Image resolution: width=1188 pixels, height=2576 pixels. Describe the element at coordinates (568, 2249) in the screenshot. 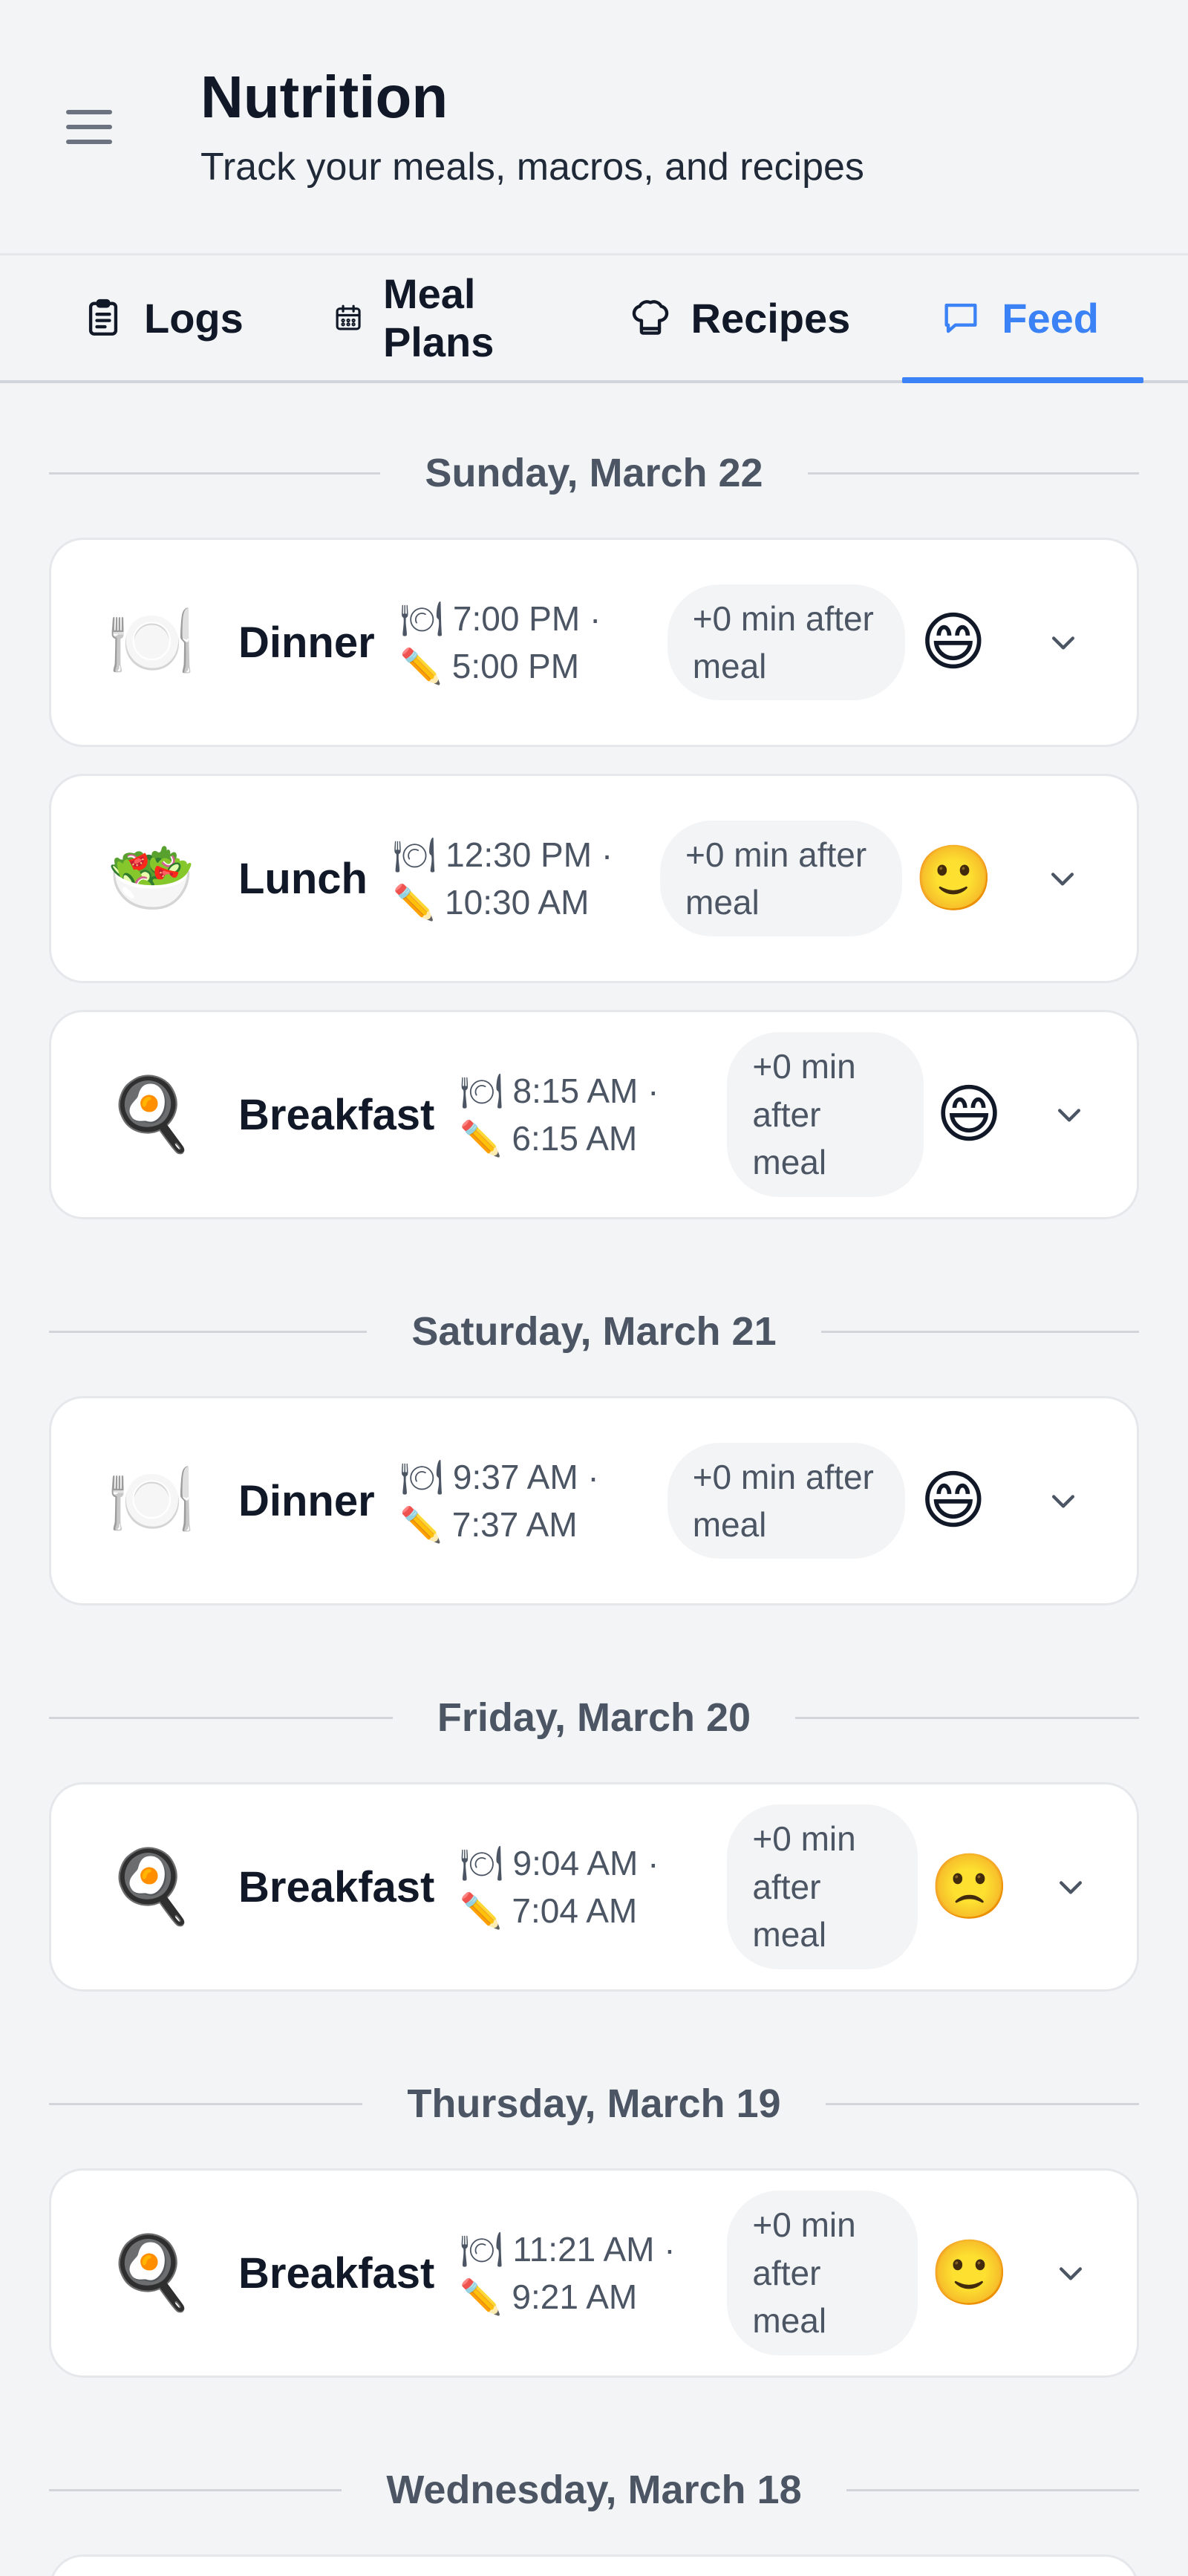

I see `meal-time: 🍽 11:21 AM ·` at that location.